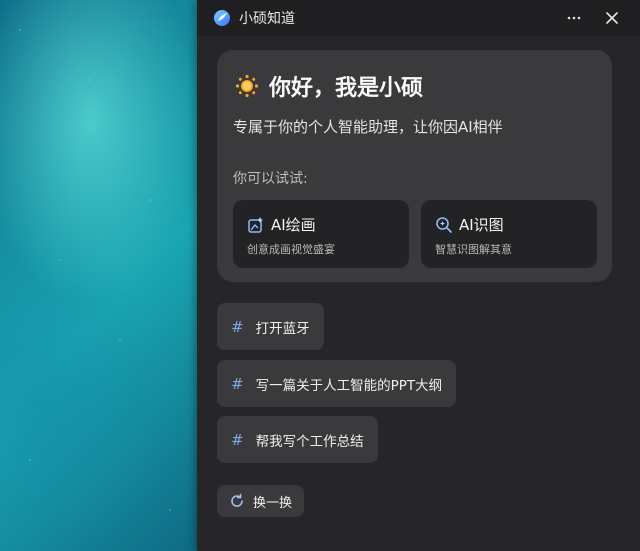  What do you see at coordinates (273, 503) in the screenshot?
I see `refresh-label: 换一换` at bounding box center [273, 503].